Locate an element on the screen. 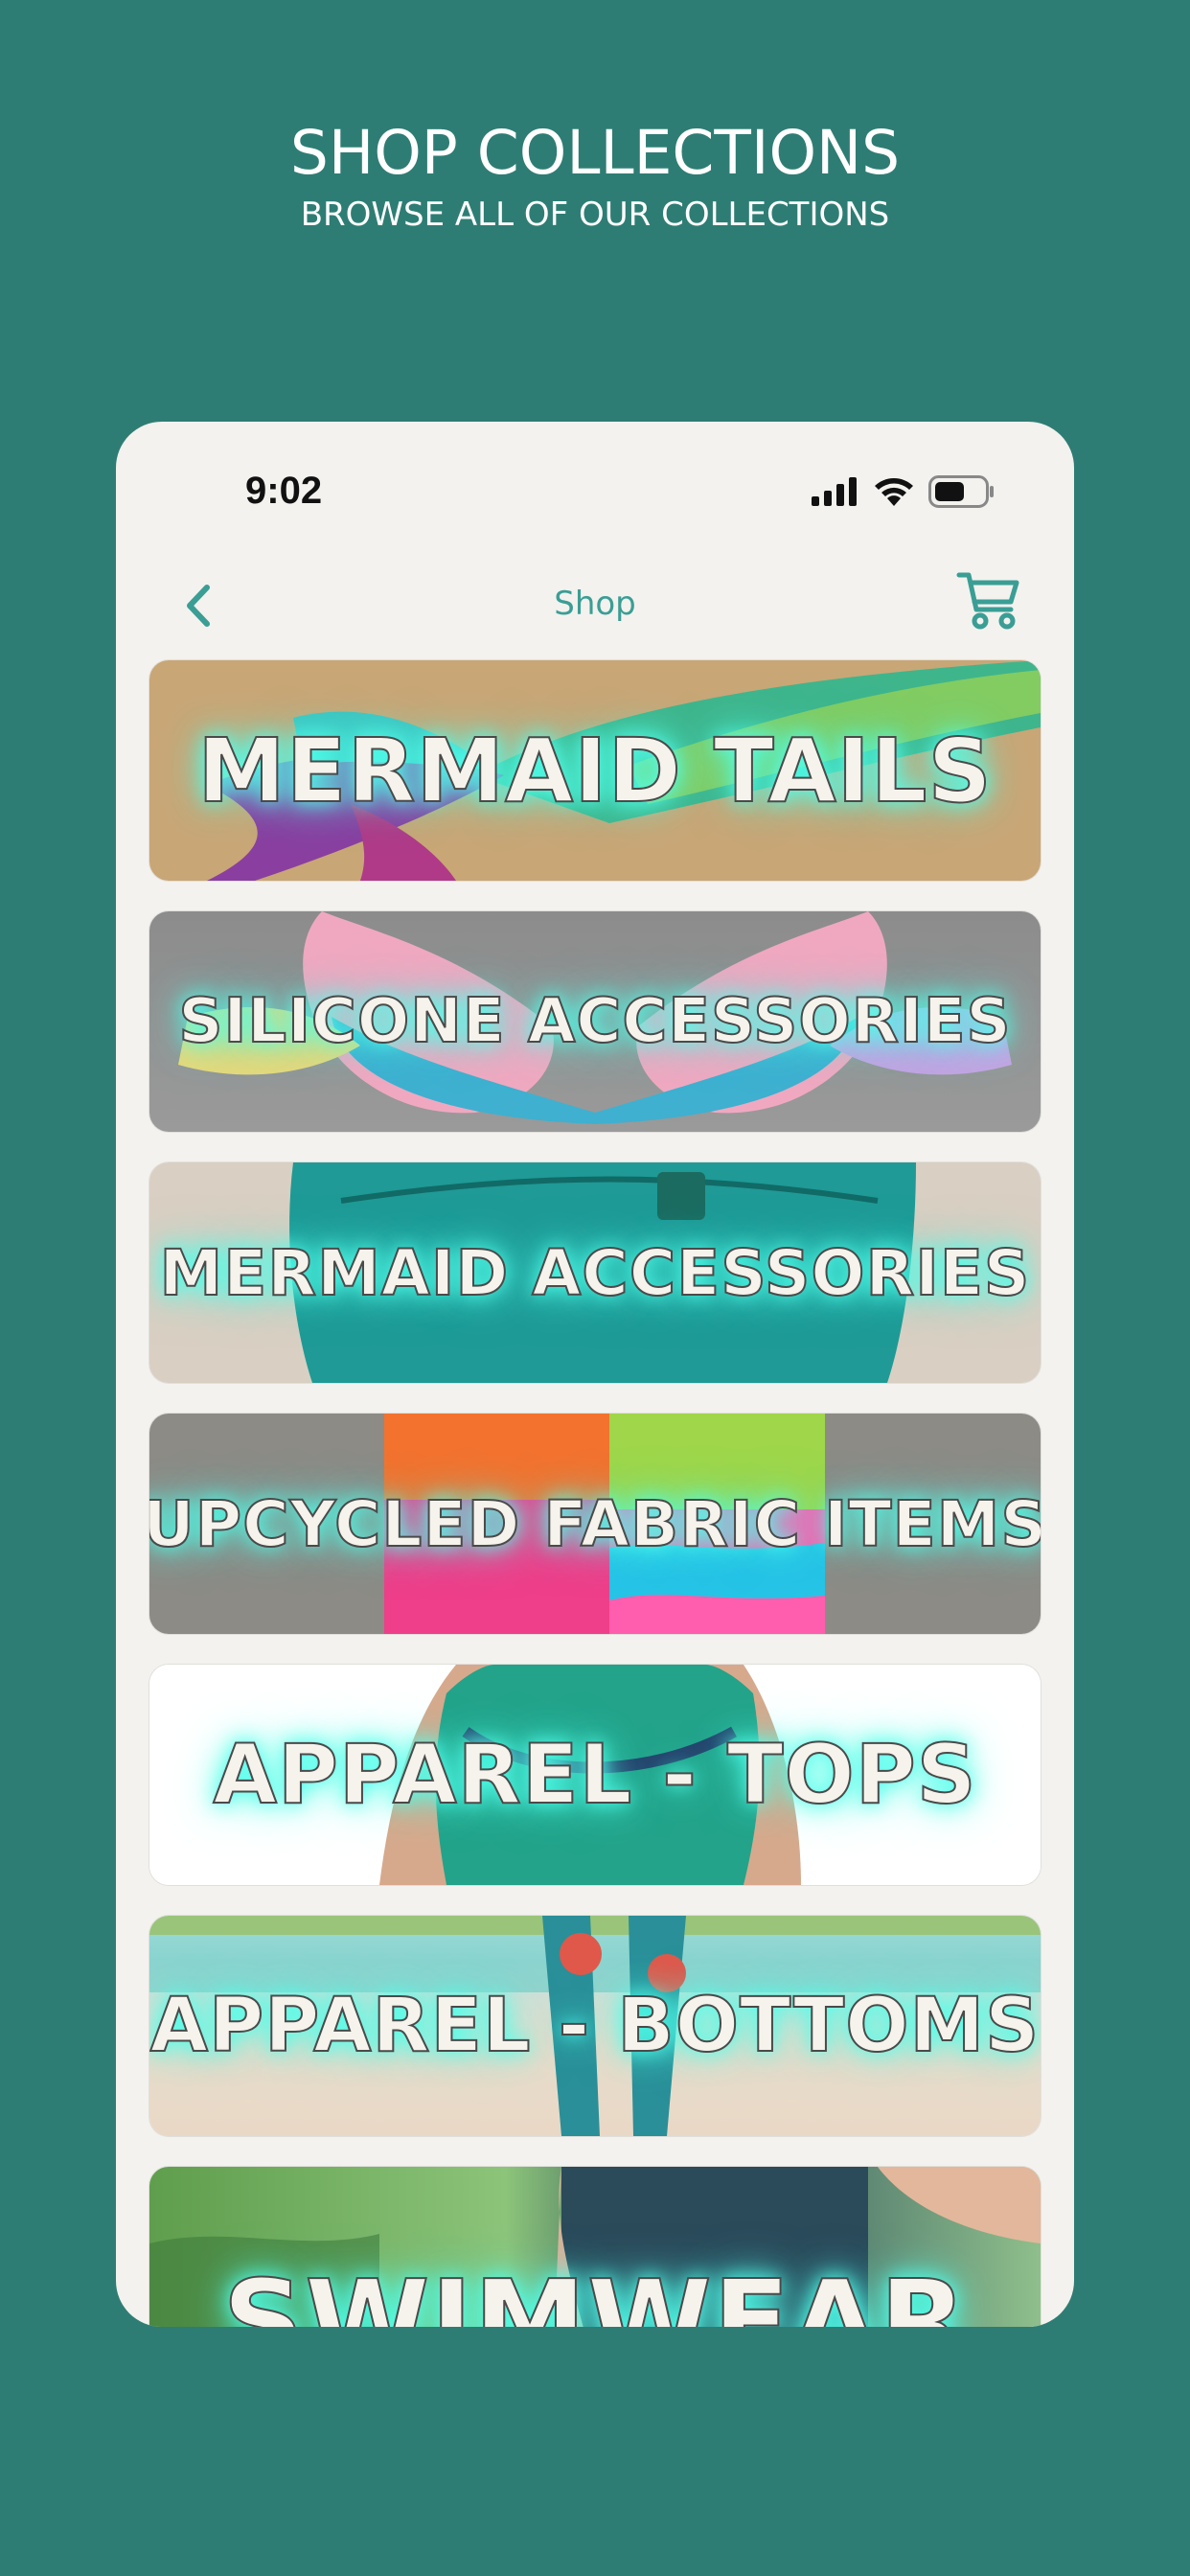 Image resolution: width=1190 pixels, height=2576 pixels. nav-bar: Shop is located at coordinates (595, 608).